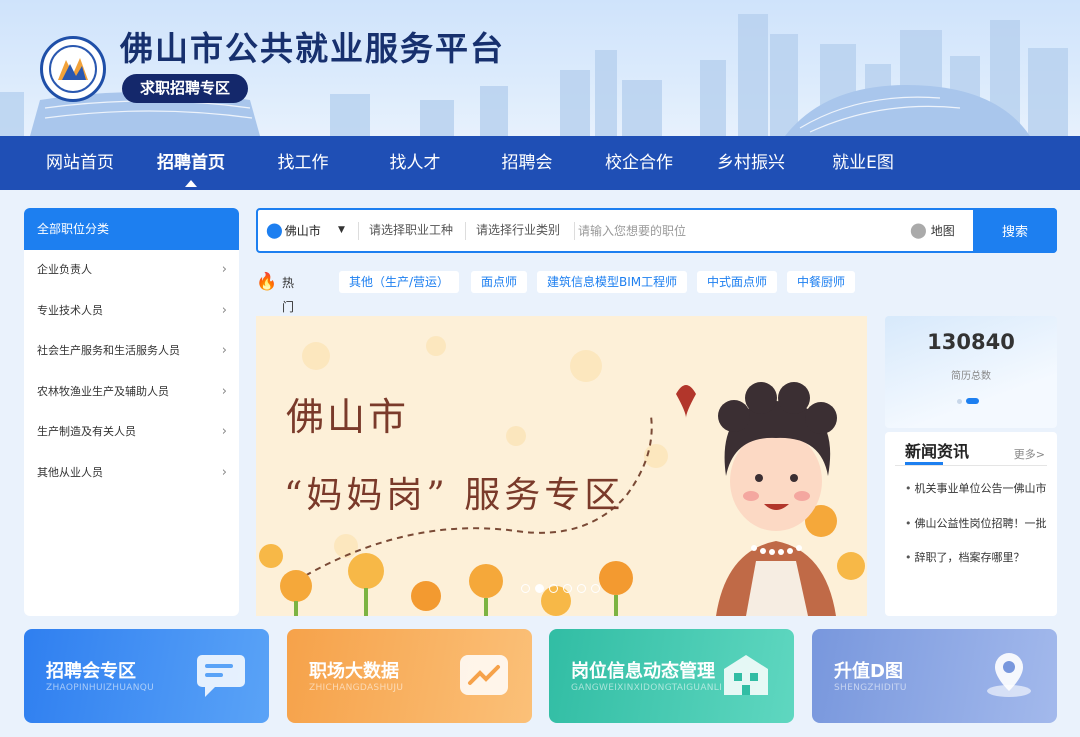 The image size is (1080, 737). What do you see at coordinates (302, 231) in the screenshot?
I see `city-label: 佛山市` at bounding box center [302, 231].